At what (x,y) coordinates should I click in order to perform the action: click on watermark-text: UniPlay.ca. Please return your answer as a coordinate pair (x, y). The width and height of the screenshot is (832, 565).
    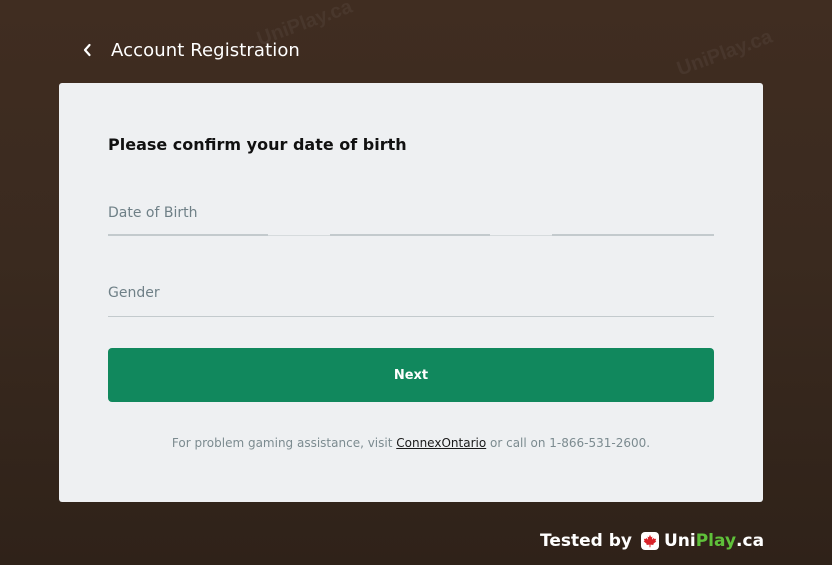
    Looking at the image, I should click on (725, 53).